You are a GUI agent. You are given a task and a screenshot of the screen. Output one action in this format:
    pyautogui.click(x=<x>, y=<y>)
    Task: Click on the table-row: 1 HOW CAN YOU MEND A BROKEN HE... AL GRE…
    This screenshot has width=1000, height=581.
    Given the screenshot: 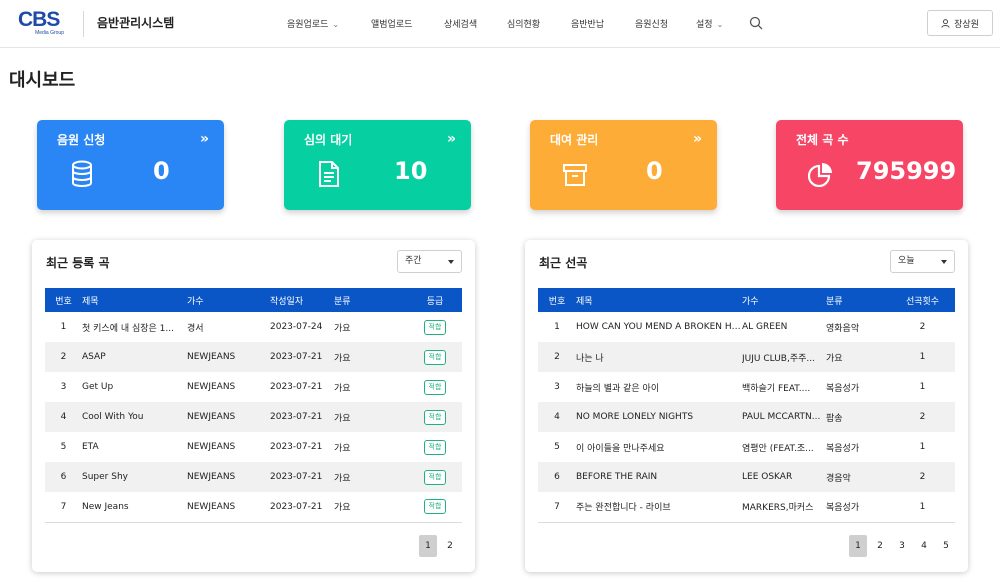 What is the action you would take?
    pyautogui.click(x=746, y=327)
    